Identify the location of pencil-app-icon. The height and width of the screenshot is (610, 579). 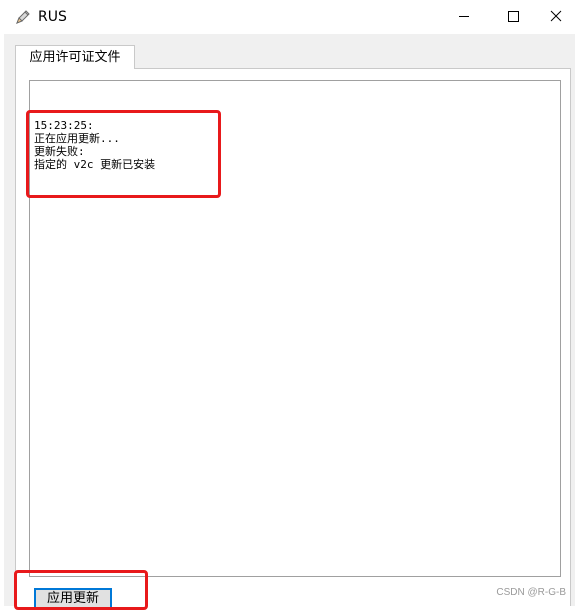
(23, 17).